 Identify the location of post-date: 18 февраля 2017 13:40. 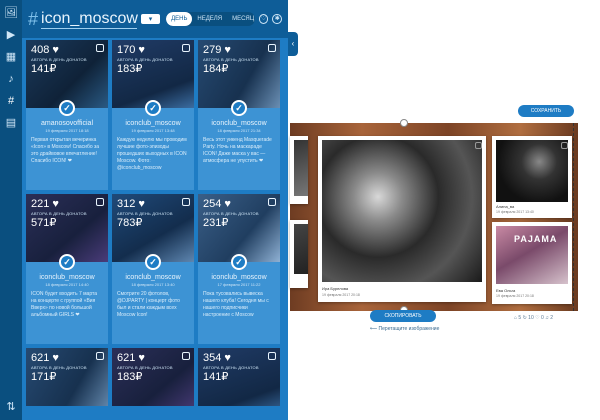
(153, 284).